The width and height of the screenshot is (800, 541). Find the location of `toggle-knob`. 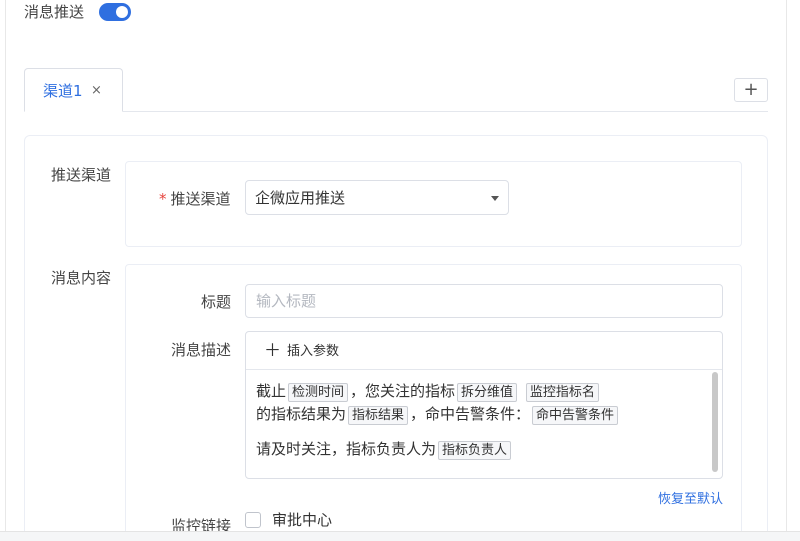

toggle-knob is located at coordinates (122, 12).